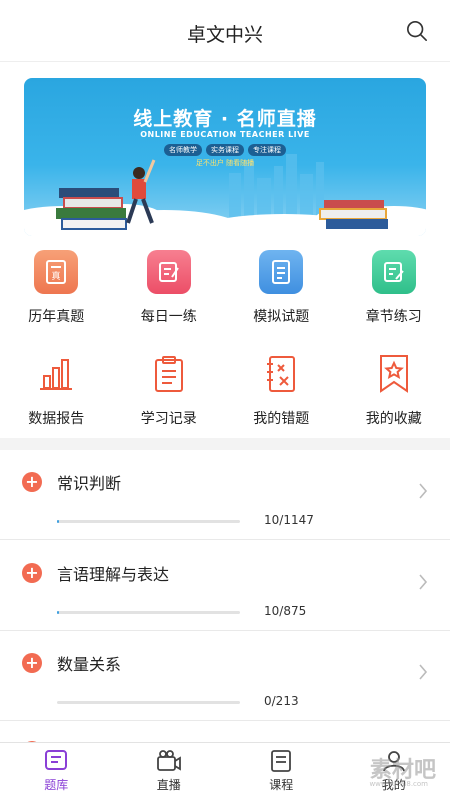 This screenshot has height=800, width=450. I want to click on data-report-button: 数据报告, so click(56, 390).